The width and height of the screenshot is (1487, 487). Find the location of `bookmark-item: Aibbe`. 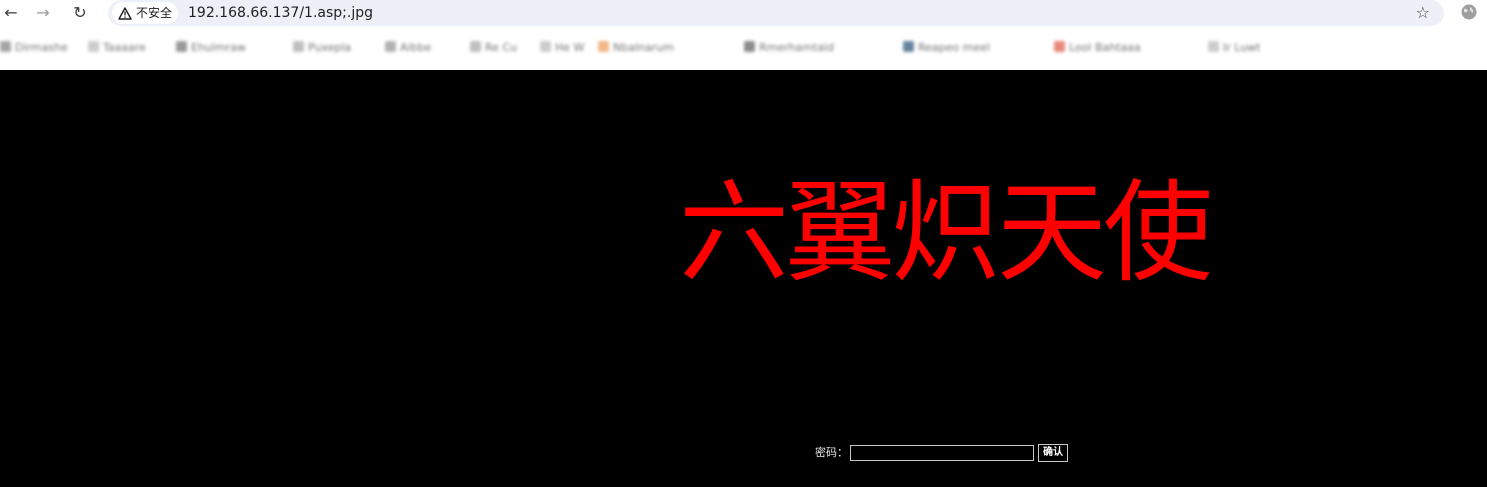

bookmark-item: Aibbe is located at coordinates (408, 48).